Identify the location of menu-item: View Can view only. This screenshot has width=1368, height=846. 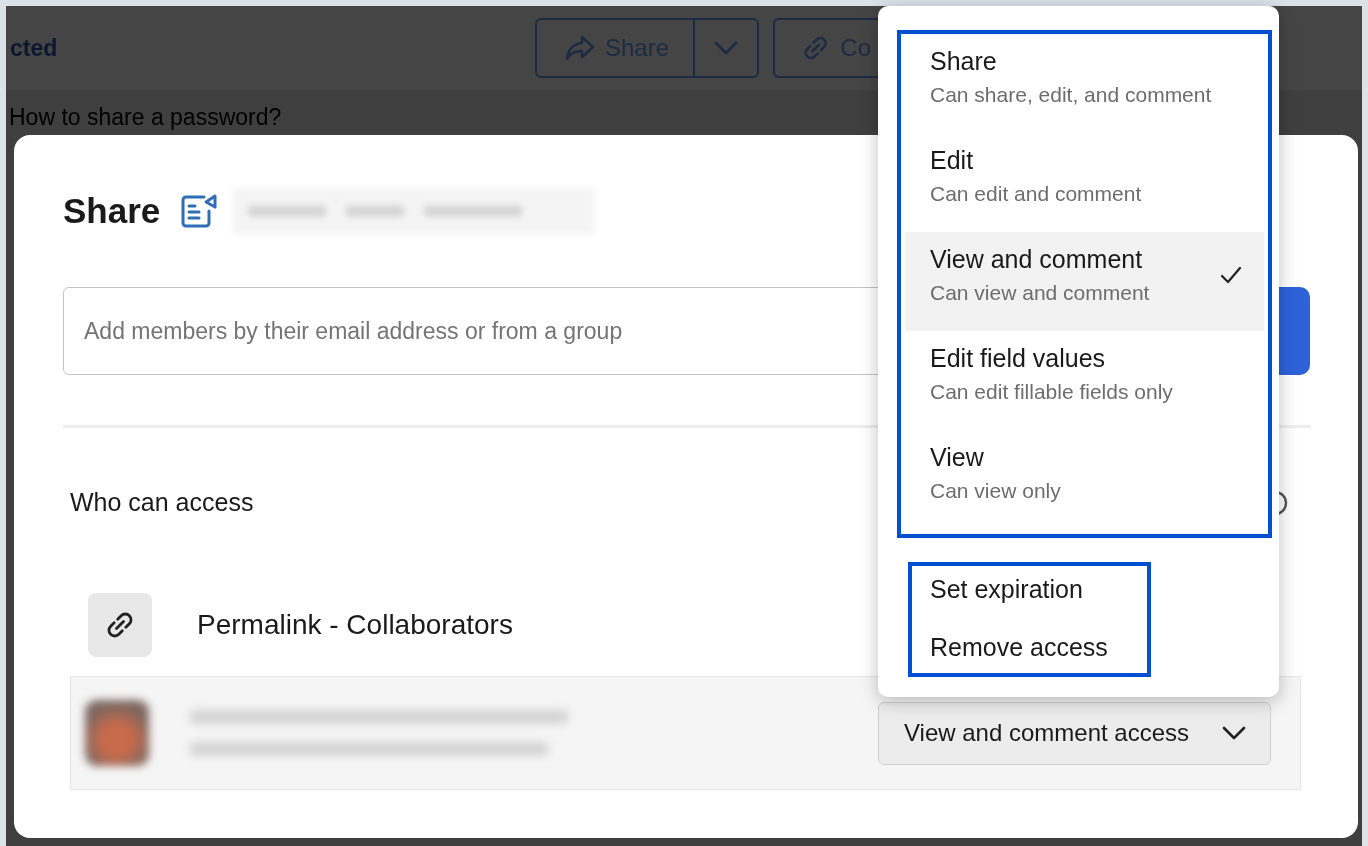
(1082, 479).